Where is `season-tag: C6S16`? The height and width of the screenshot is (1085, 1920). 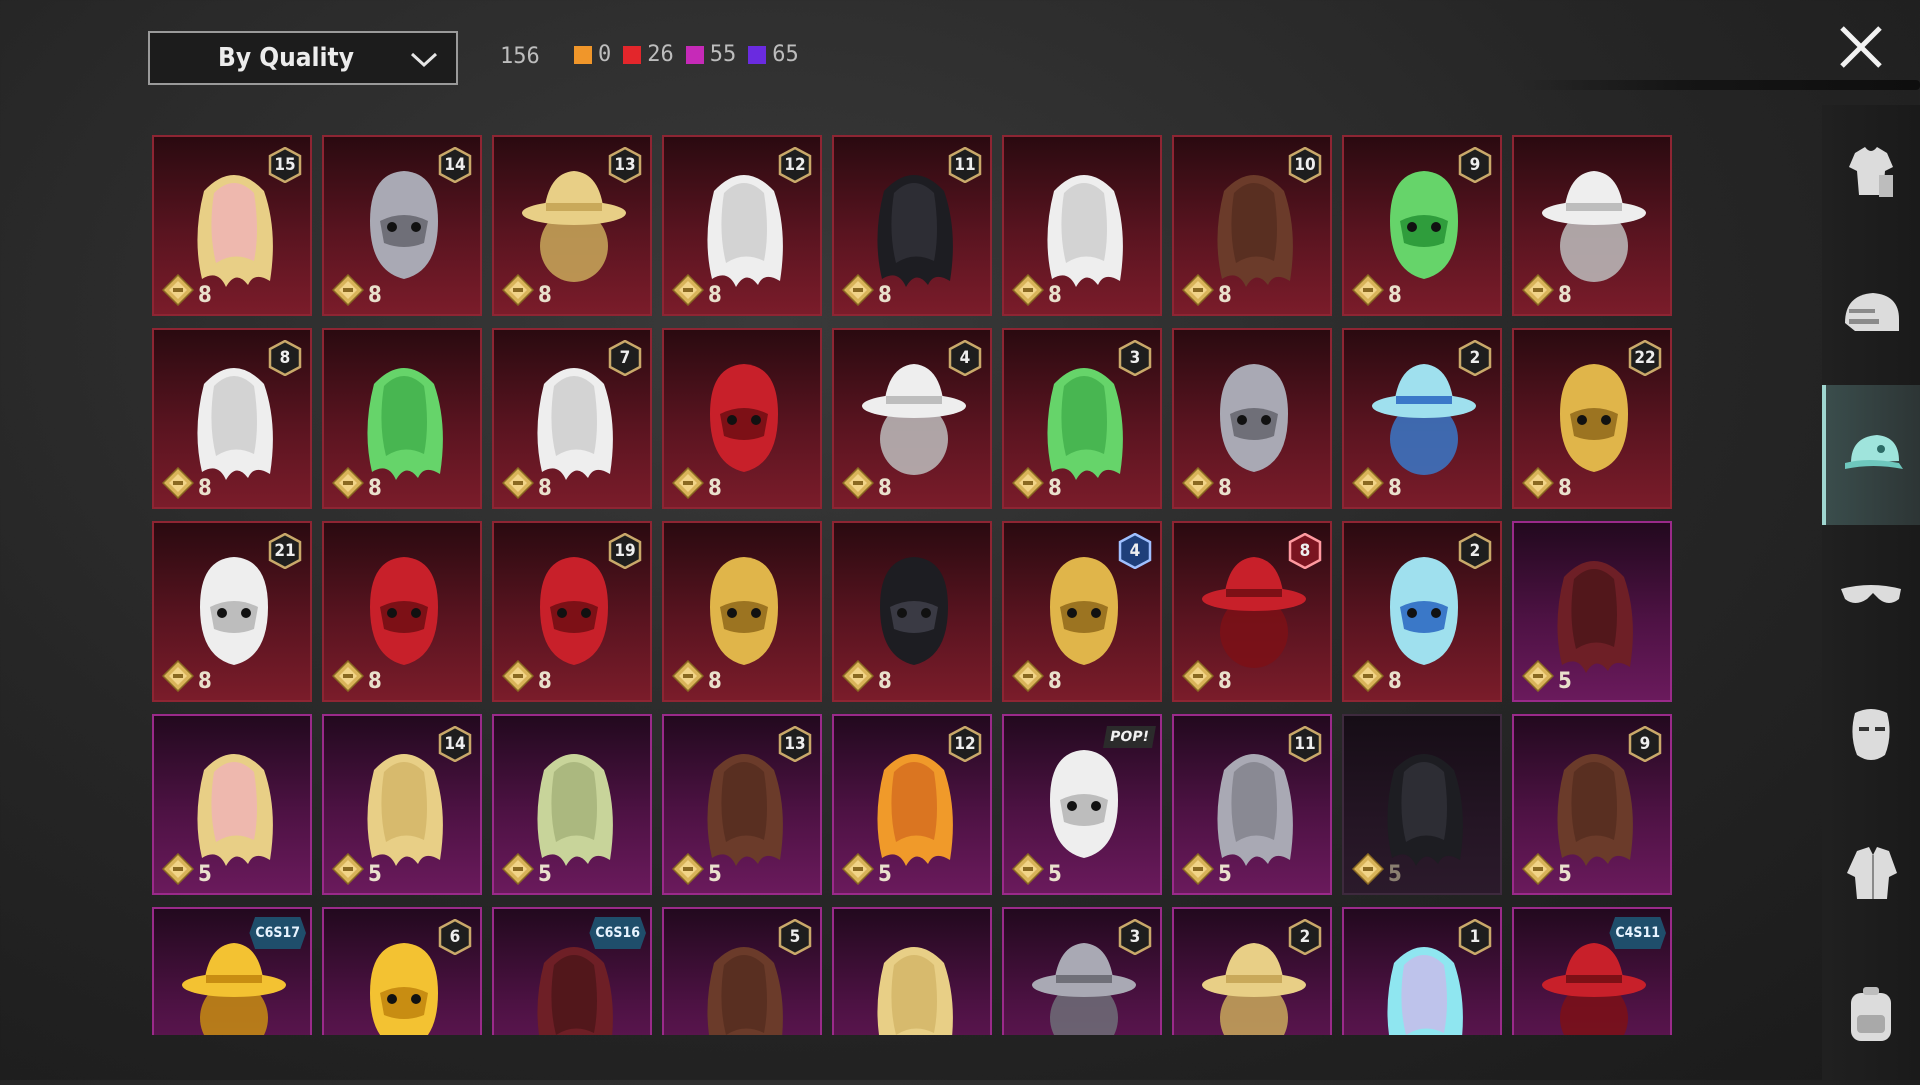 season-tag: C6S16 is located at coordinates (617, 933).